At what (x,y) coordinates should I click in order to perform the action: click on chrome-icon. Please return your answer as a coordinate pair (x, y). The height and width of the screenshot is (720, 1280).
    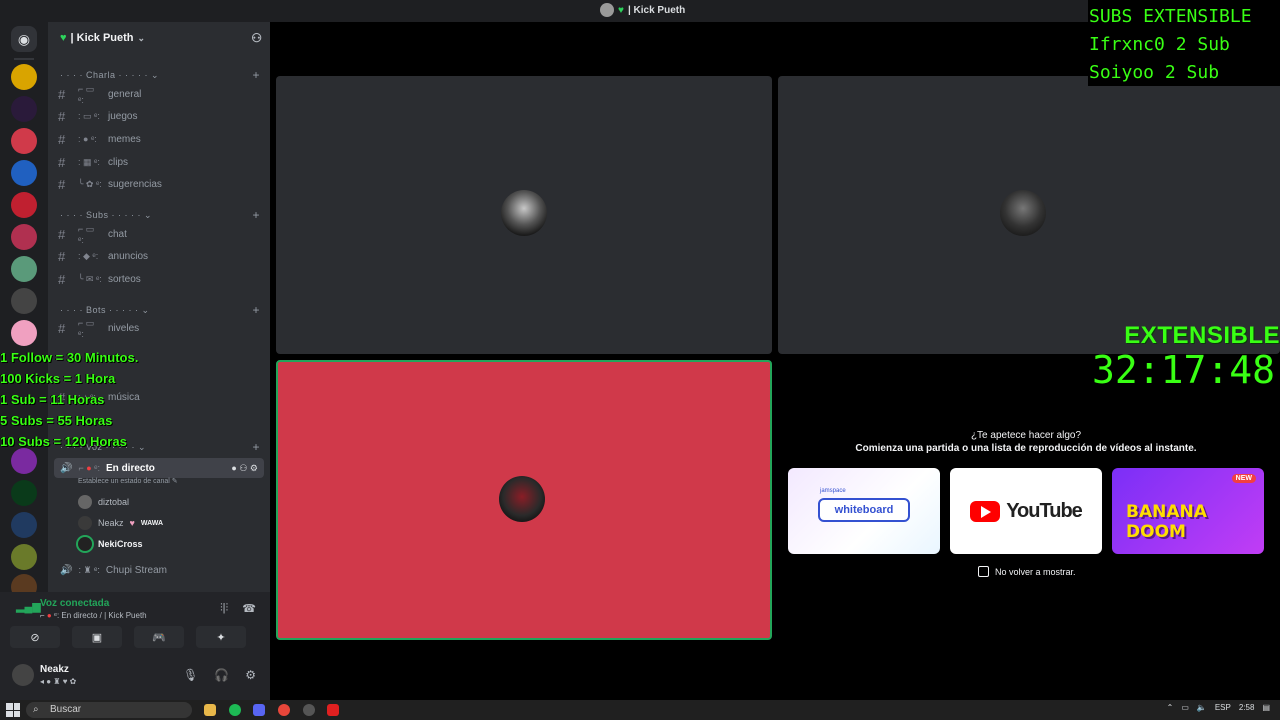
    Looking at the image, I should click on (284, 710).